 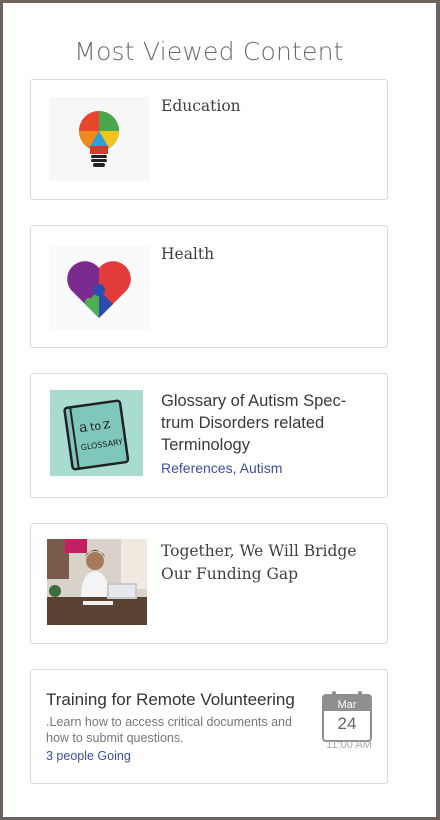 I want to click on card-title: Health, so click(x=263, y=254).